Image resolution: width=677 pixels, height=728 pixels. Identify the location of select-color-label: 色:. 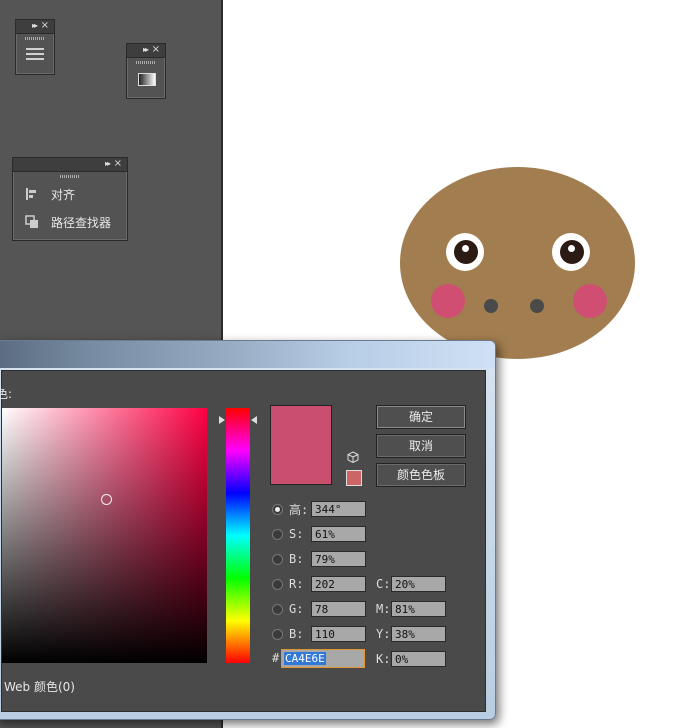
(6, 394).